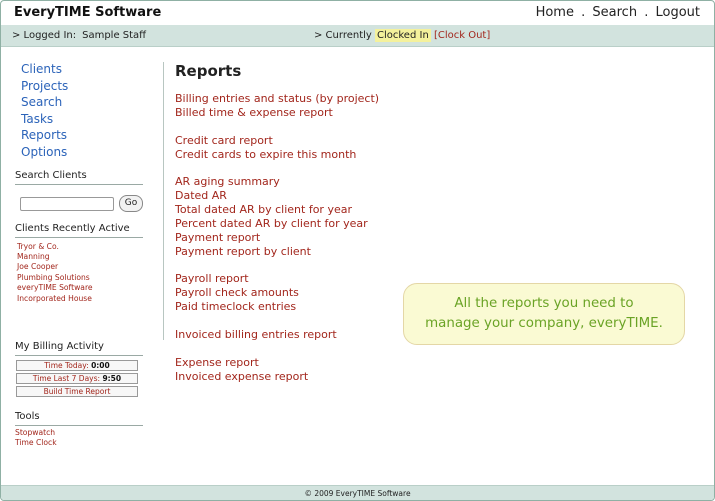  Describe the element at coordinates (77, 391) in the screenshot. I see `build-time-report-button: Build Time Report` at that location.